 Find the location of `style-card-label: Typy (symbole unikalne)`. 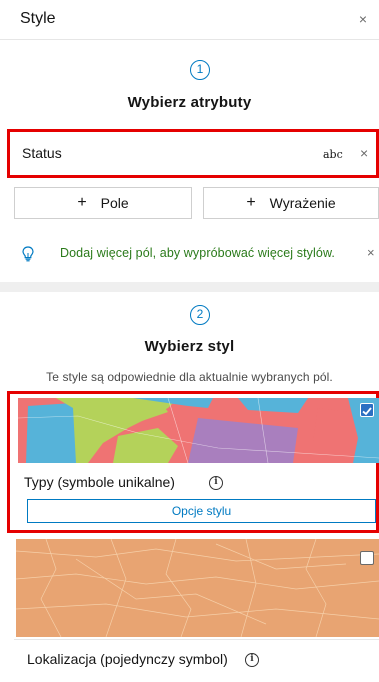

style-card-label: Typy (symbole unikalne) is located at coordinates (99, 482).